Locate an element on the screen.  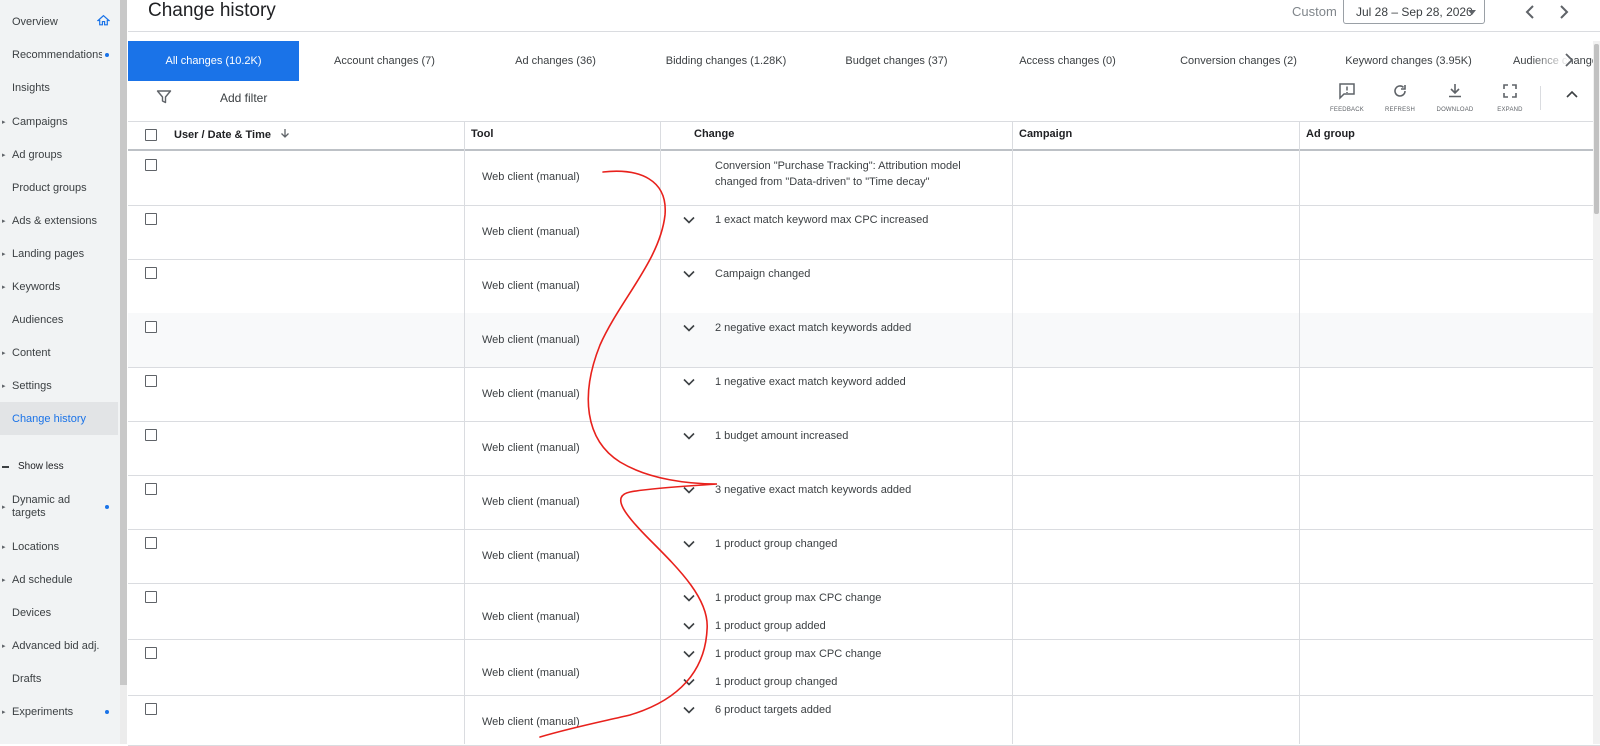
sidebar-item-label: Audiences is located at coordinates (38, 319).